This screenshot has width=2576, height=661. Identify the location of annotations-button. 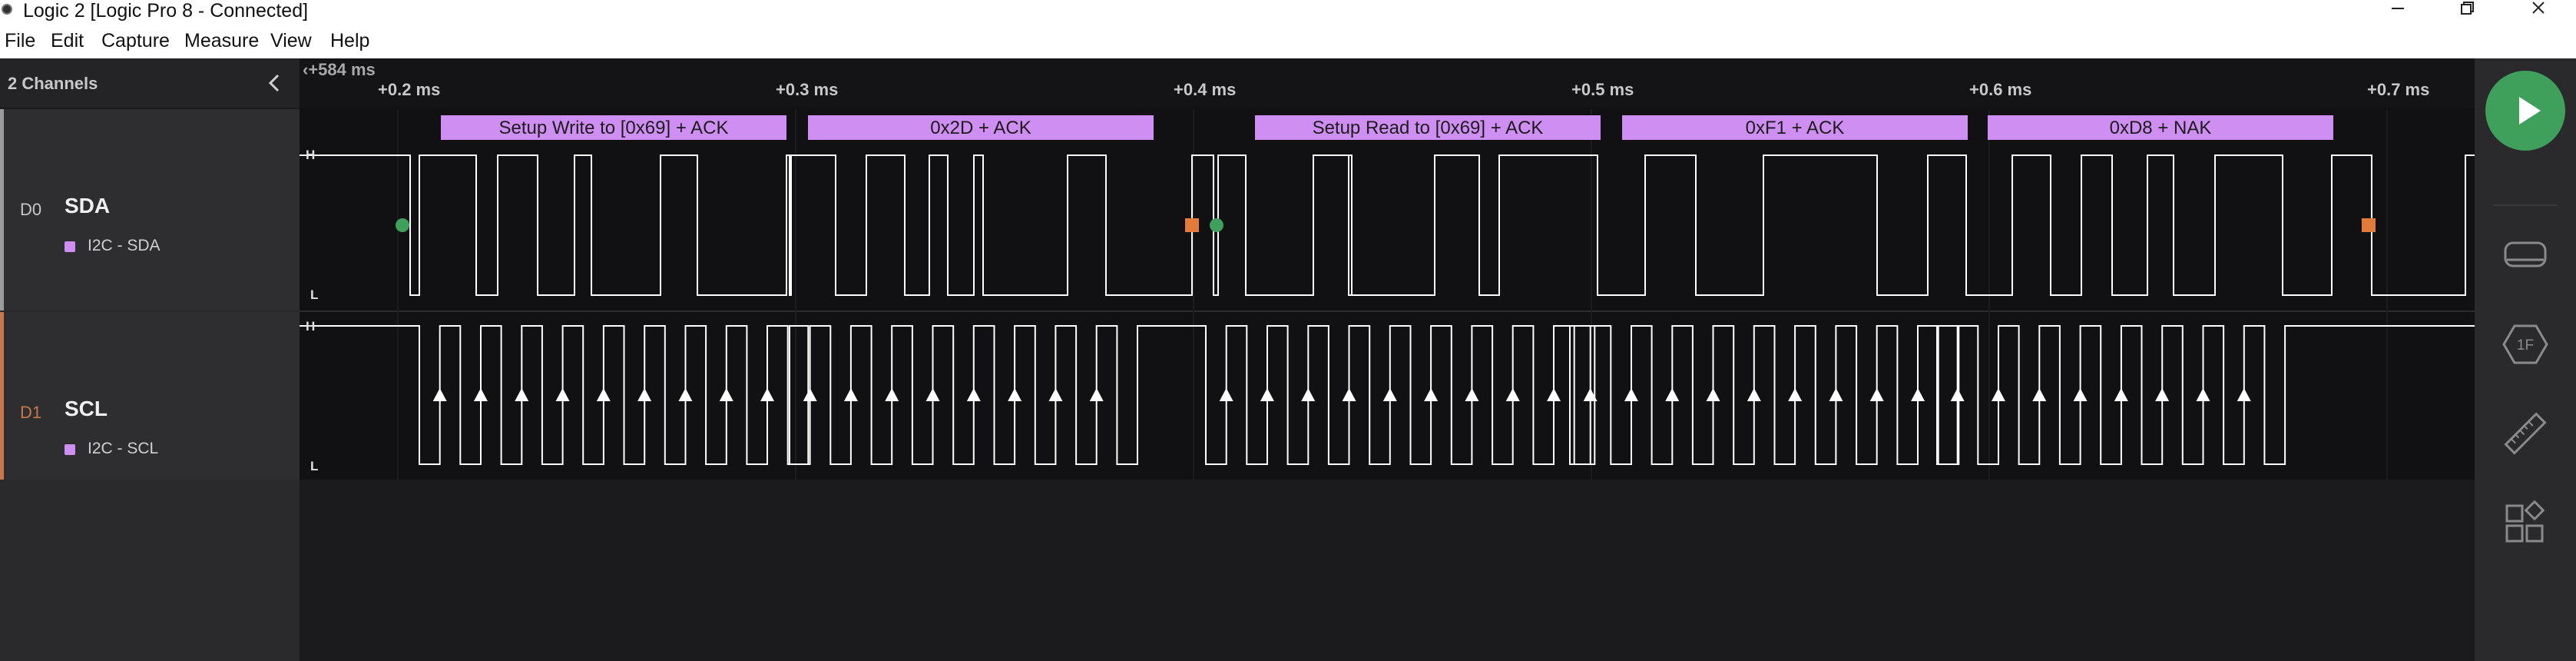
(2525, 255).